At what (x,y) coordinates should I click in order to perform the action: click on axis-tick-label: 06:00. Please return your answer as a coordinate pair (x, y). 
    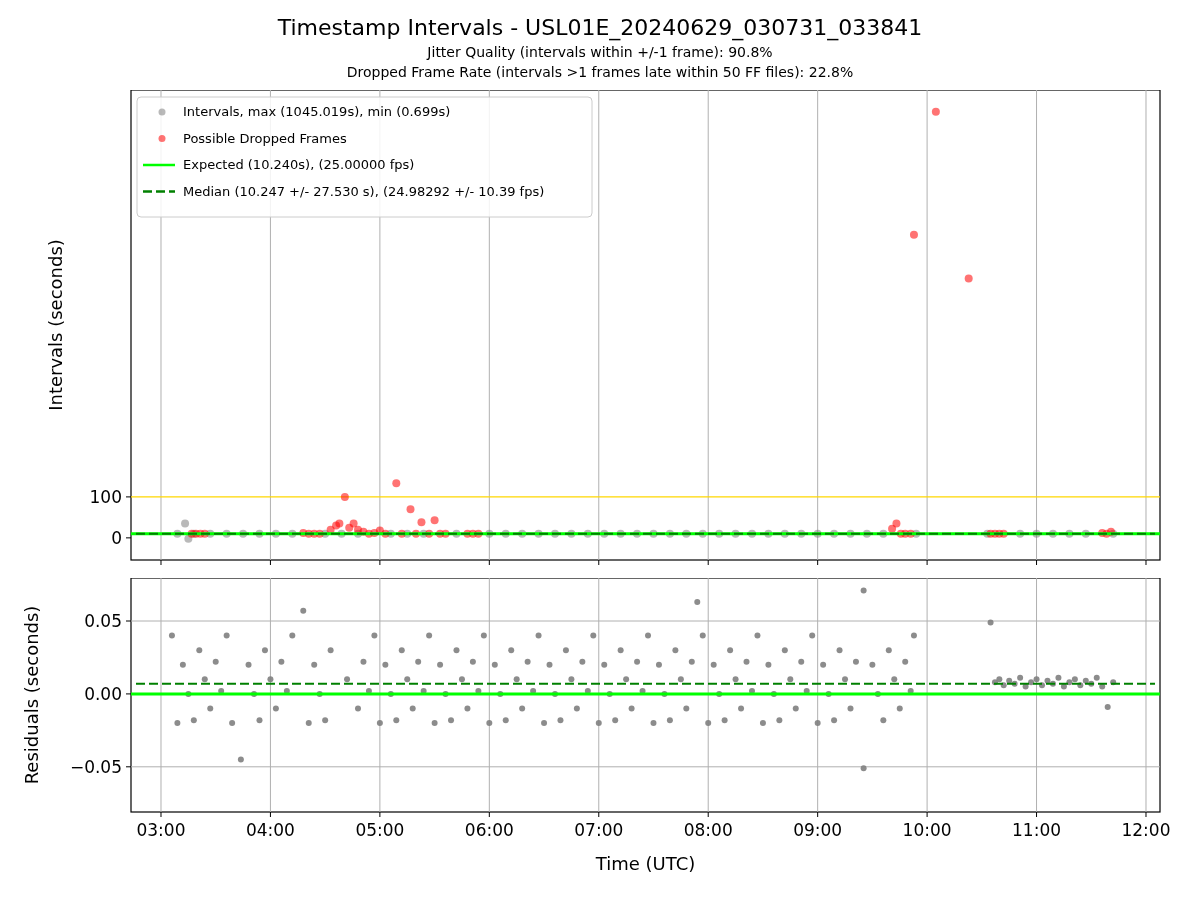
    Looking at the image, I should click on (489, 830).